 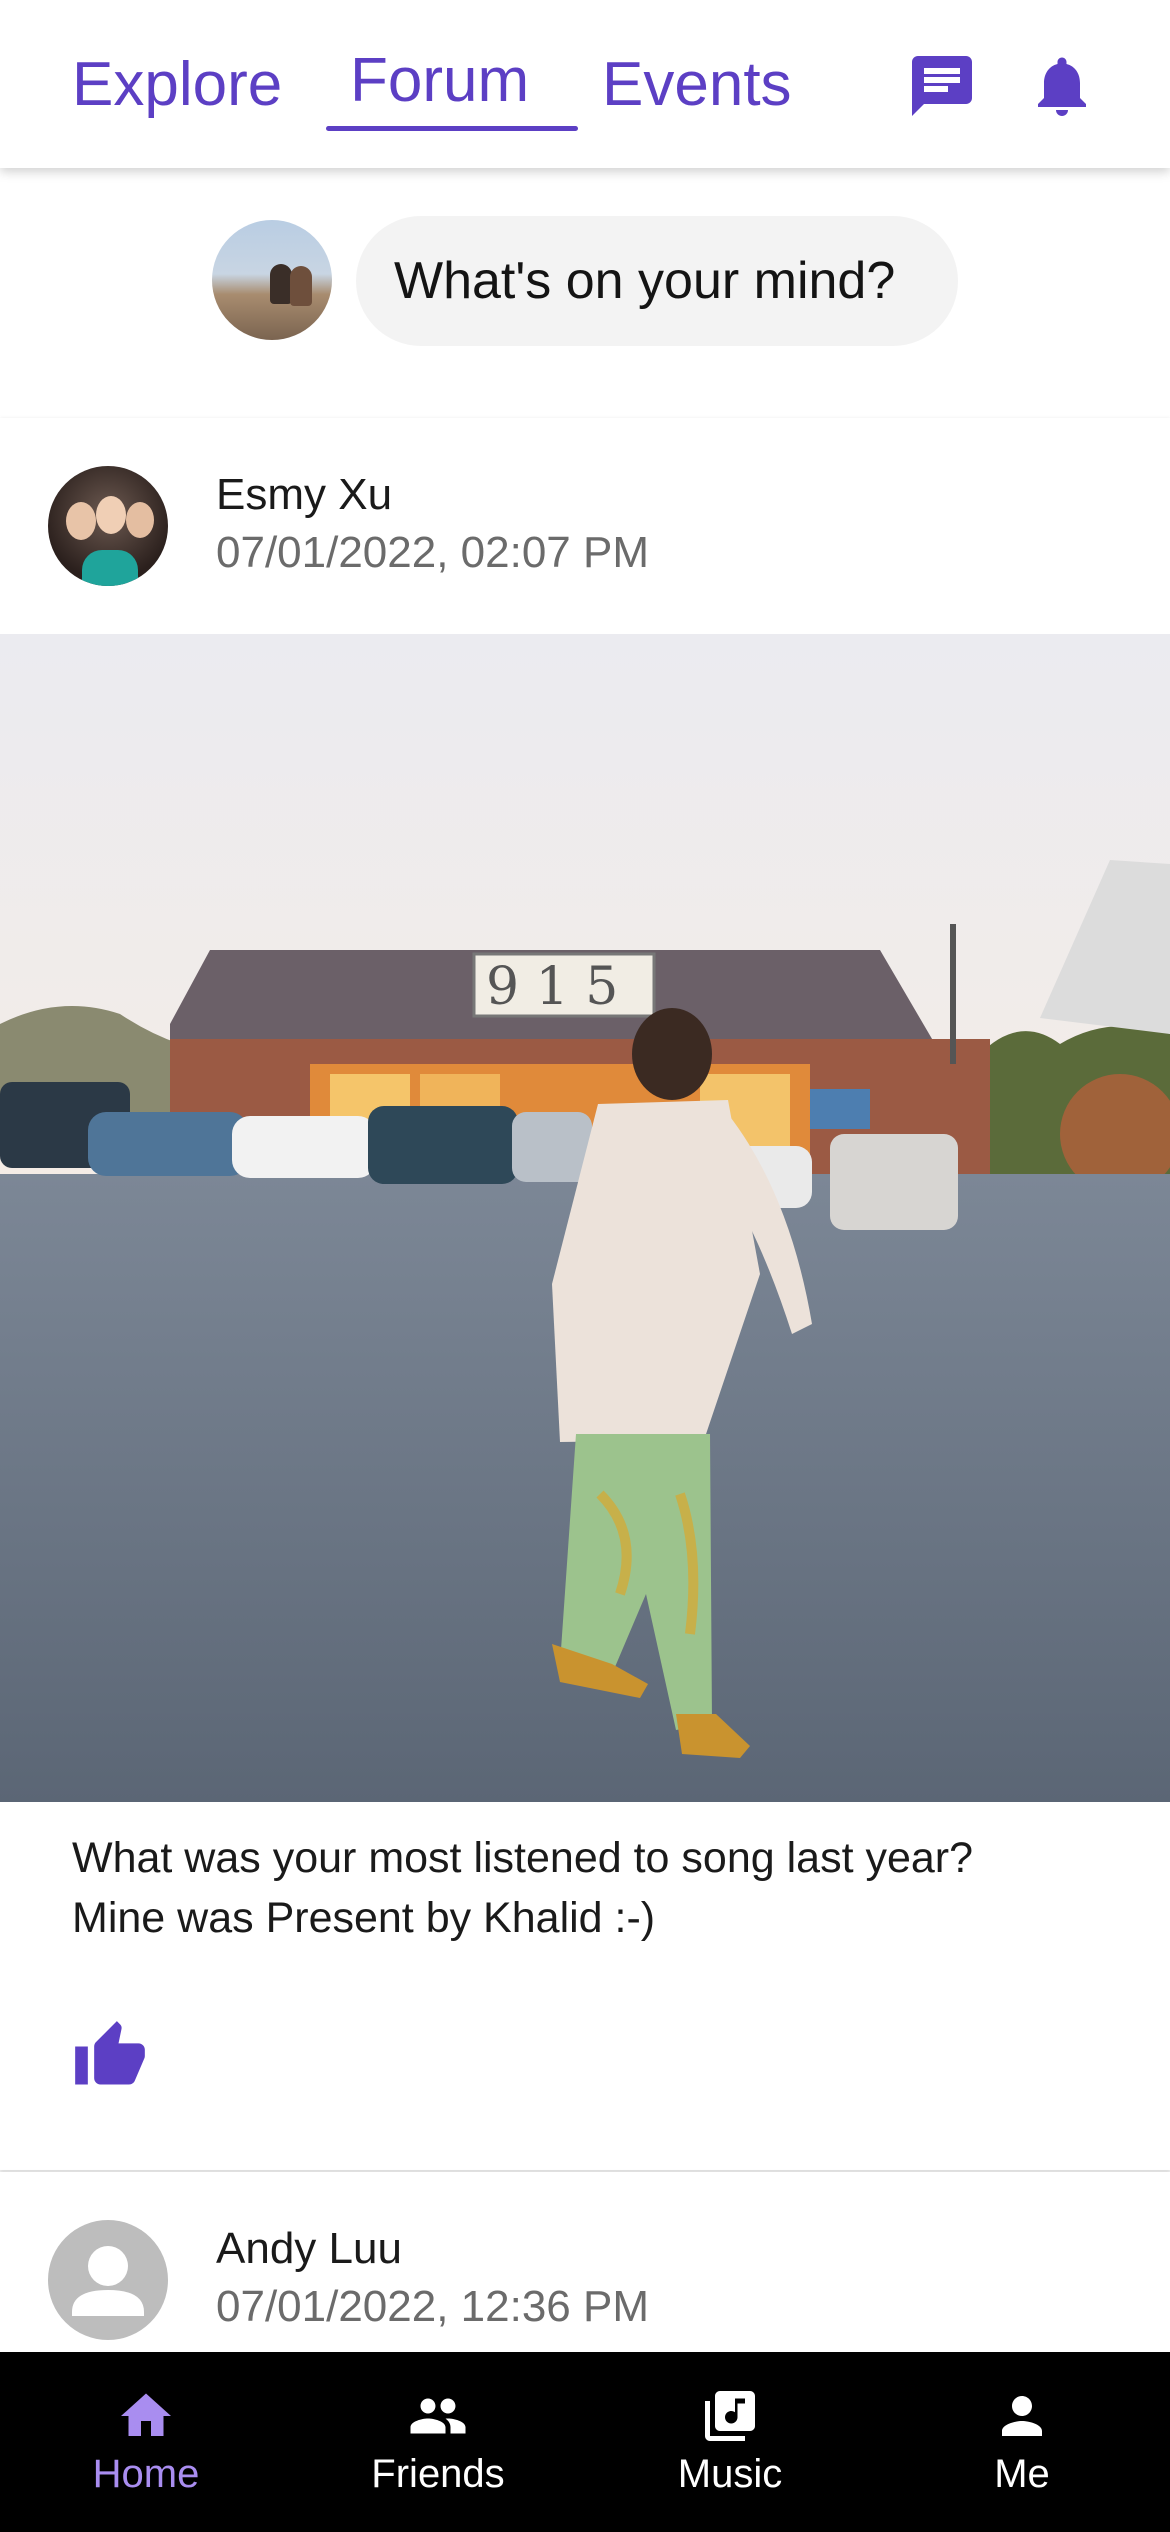 What do you see at coordinates (697, 85) in the screenshot?
I see `tab-events: Events` at bounding box center [697, 85].